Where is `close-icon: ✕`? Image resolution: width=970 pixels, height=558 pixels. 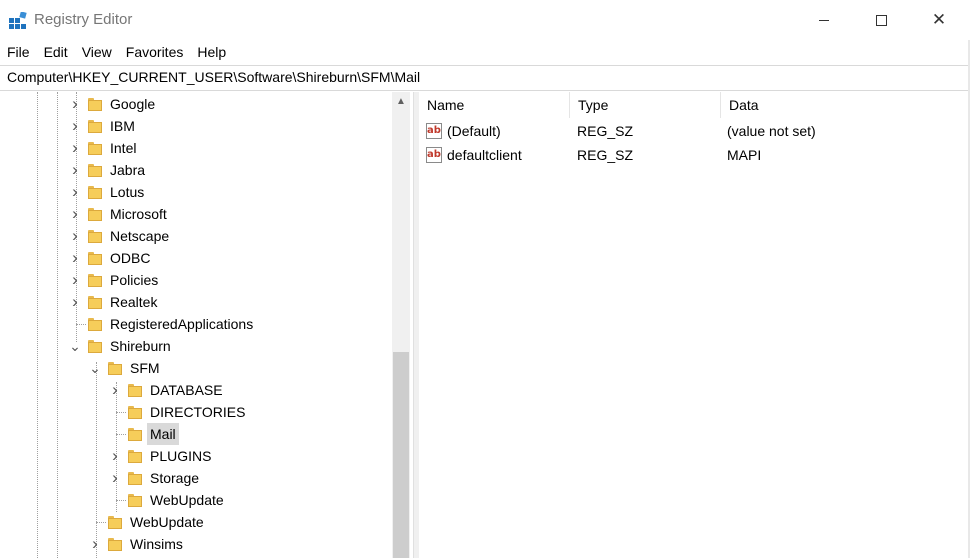 close-icon: ✕ is located at coordinates (939, 19).